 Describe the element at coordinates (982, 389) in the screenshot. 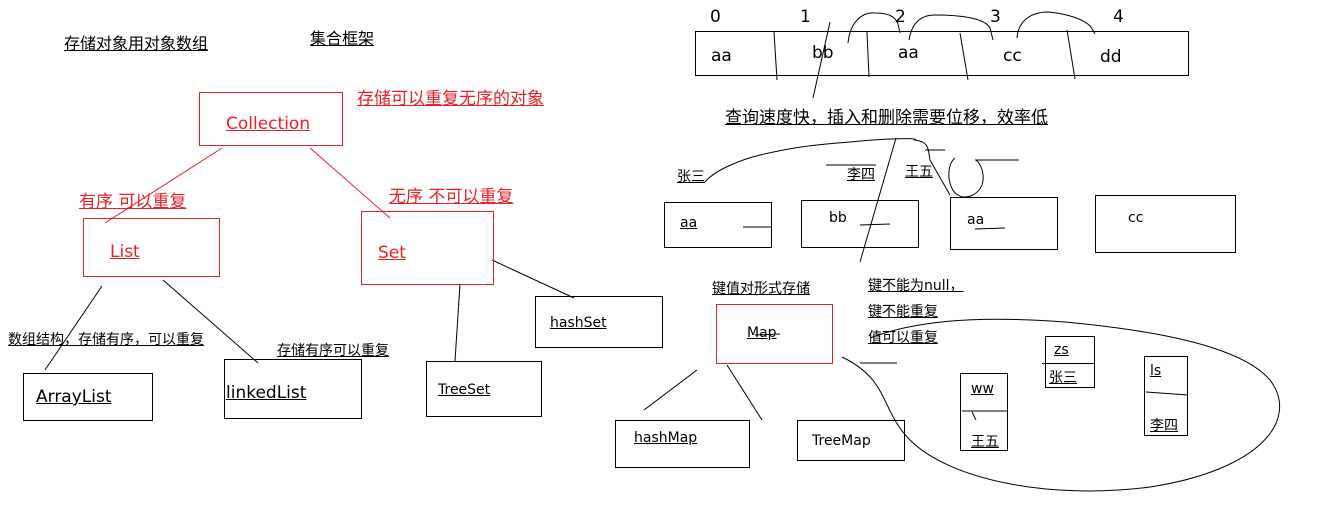

I see `entry-key: ww` at that location.